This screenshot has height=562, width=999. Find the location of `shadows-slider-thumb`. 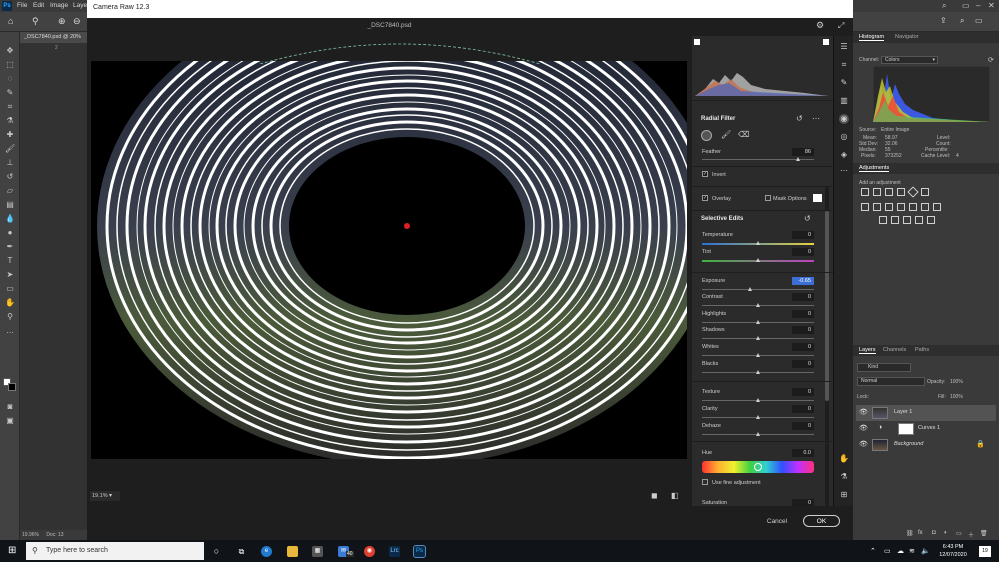

shadows-slider-thumb is located at coordinates (757, 338).